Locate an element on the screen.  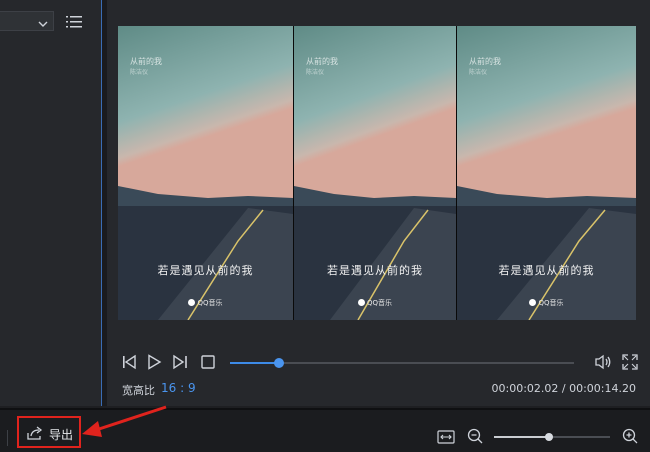
play-icon is located at coordinates (154, 364).